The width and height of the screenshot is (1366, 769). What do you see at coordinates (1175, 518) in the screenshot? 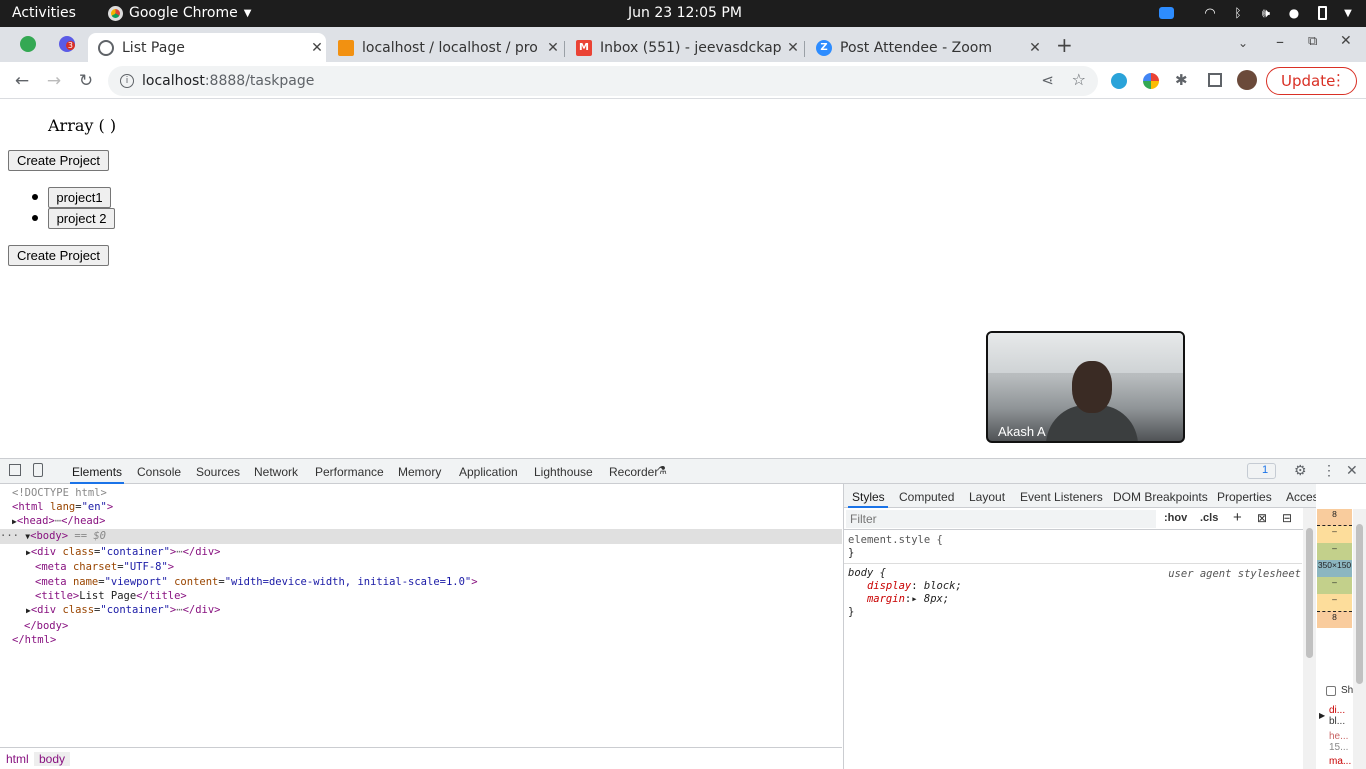
I see `hover-state-toggle: :hov` at bounding box center [1175, 518].